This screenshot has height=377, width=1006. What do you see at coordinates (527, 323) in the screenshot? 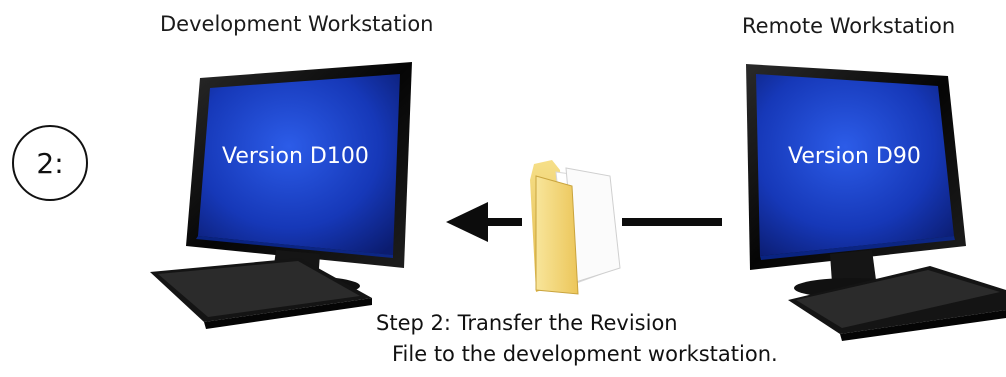
I see `caption-line-1: Step 2: Transfer the Revision` at bounding box center [527, 323].